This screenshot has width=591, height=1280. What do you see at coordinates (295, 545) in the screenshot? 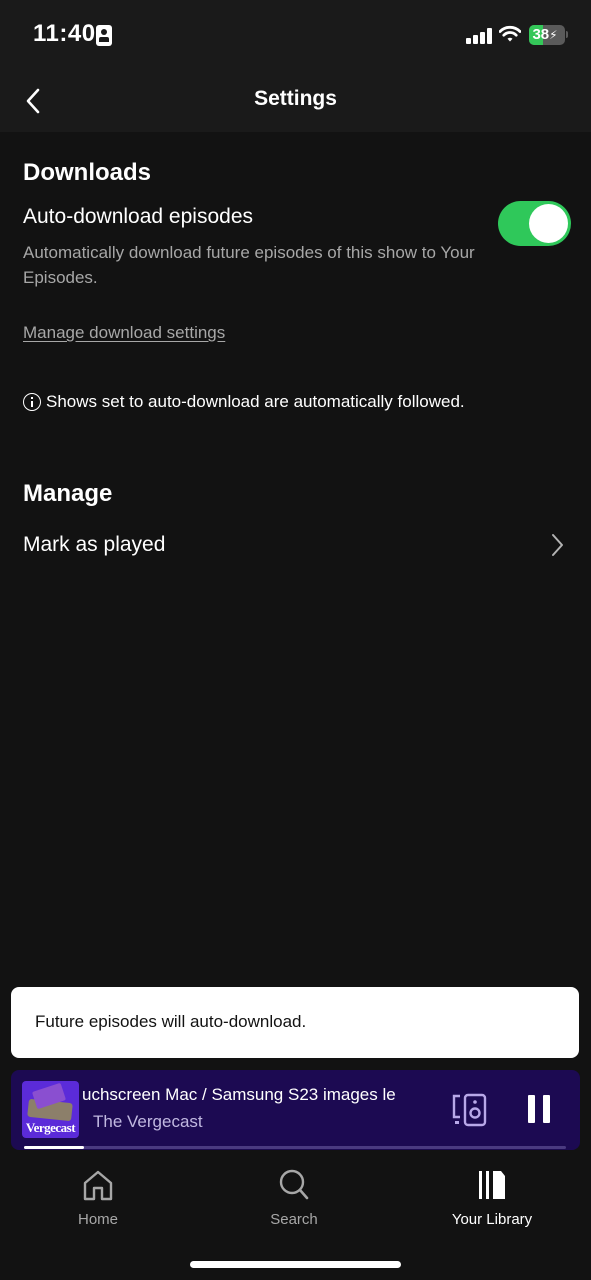
I see `mark-as-played-row: Mark as played` at bounding box center [295, 545].